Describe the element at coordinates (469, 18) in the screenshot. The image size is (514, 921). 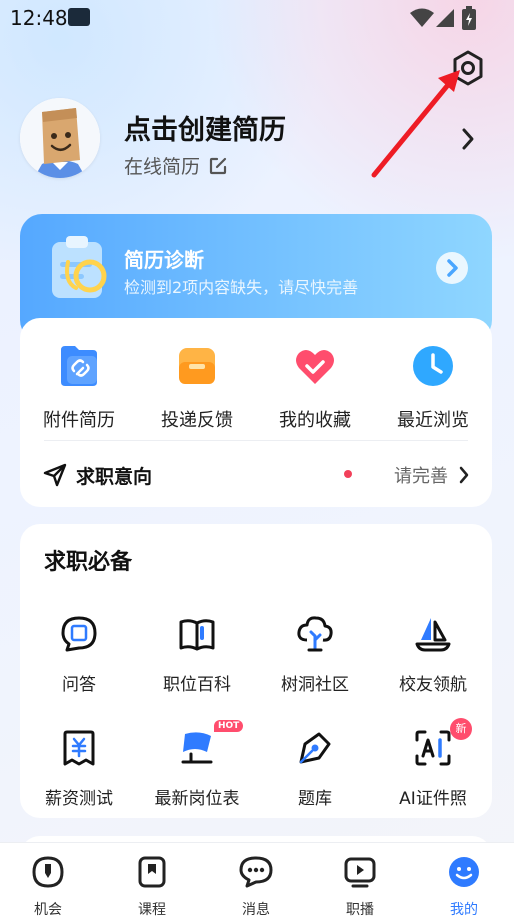
I see `battery-icon` at that location.